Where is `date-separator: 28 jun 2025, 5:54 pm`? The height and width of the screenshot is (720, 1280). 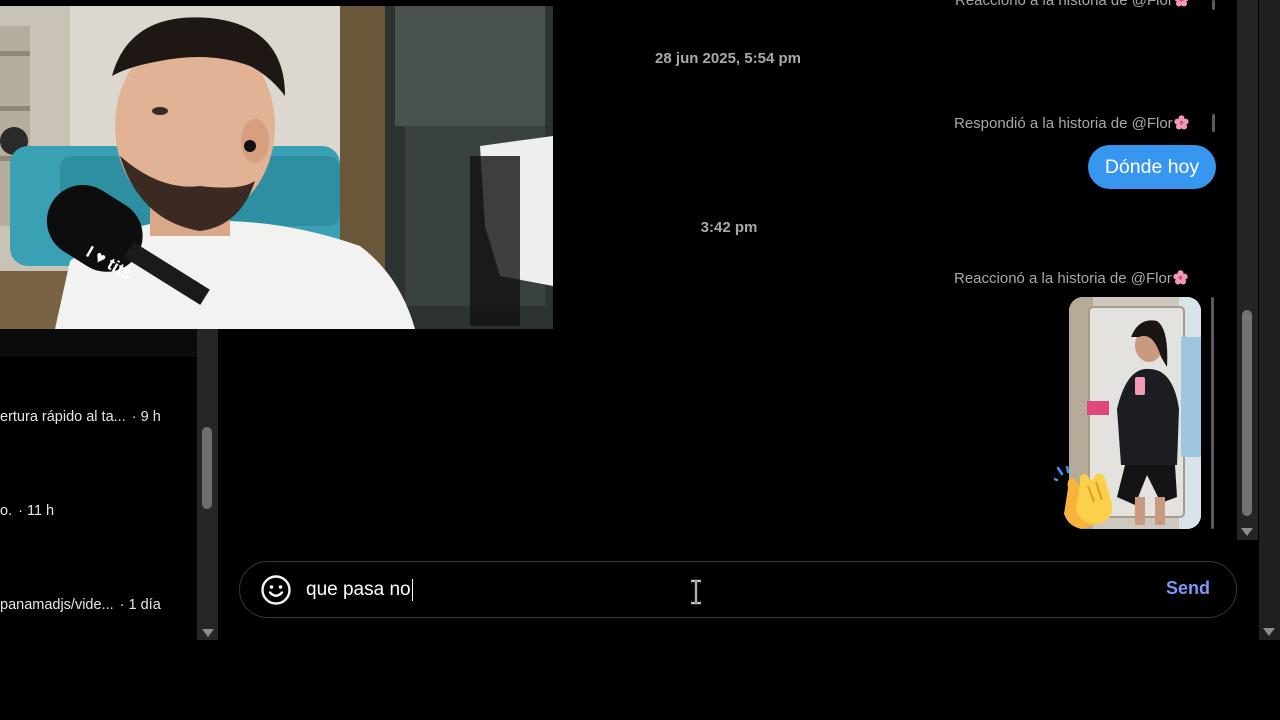
date-separator: 28 jun 2025, 5:54 pm is located at coordinates (728, 58).